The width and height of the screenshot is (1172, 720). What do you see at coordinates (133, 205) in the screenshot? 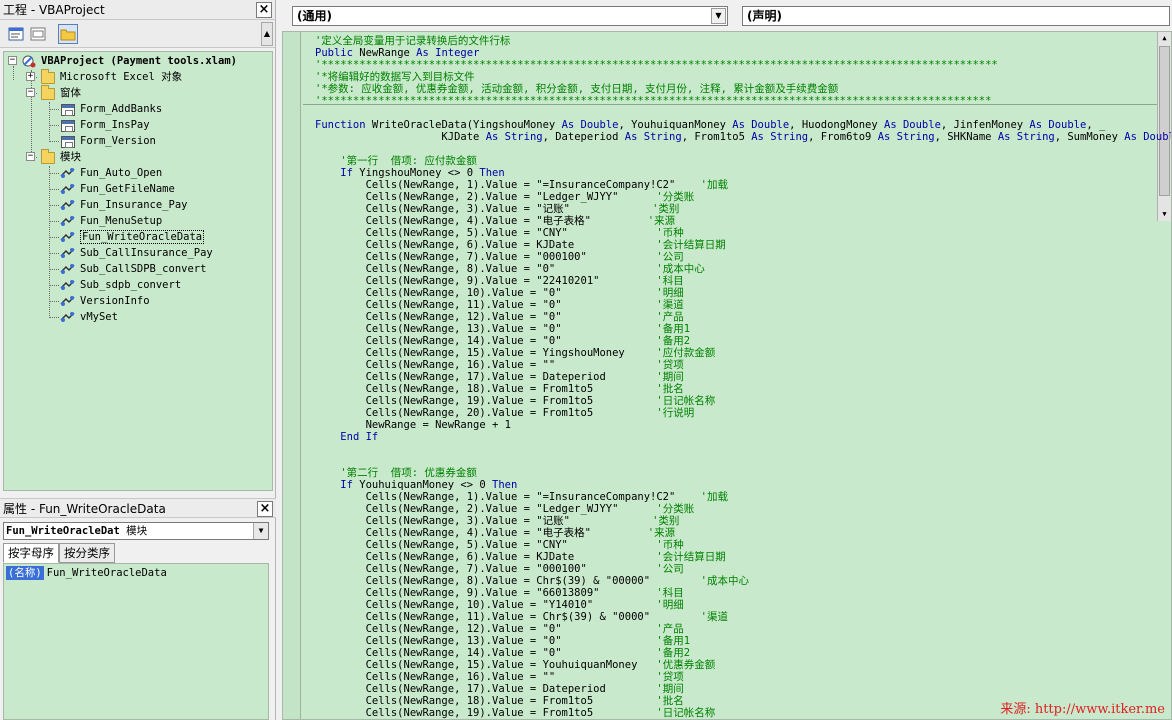
I see `tree-item-module: Fun_Insurance_Pay` at bounding box center [133, 205].